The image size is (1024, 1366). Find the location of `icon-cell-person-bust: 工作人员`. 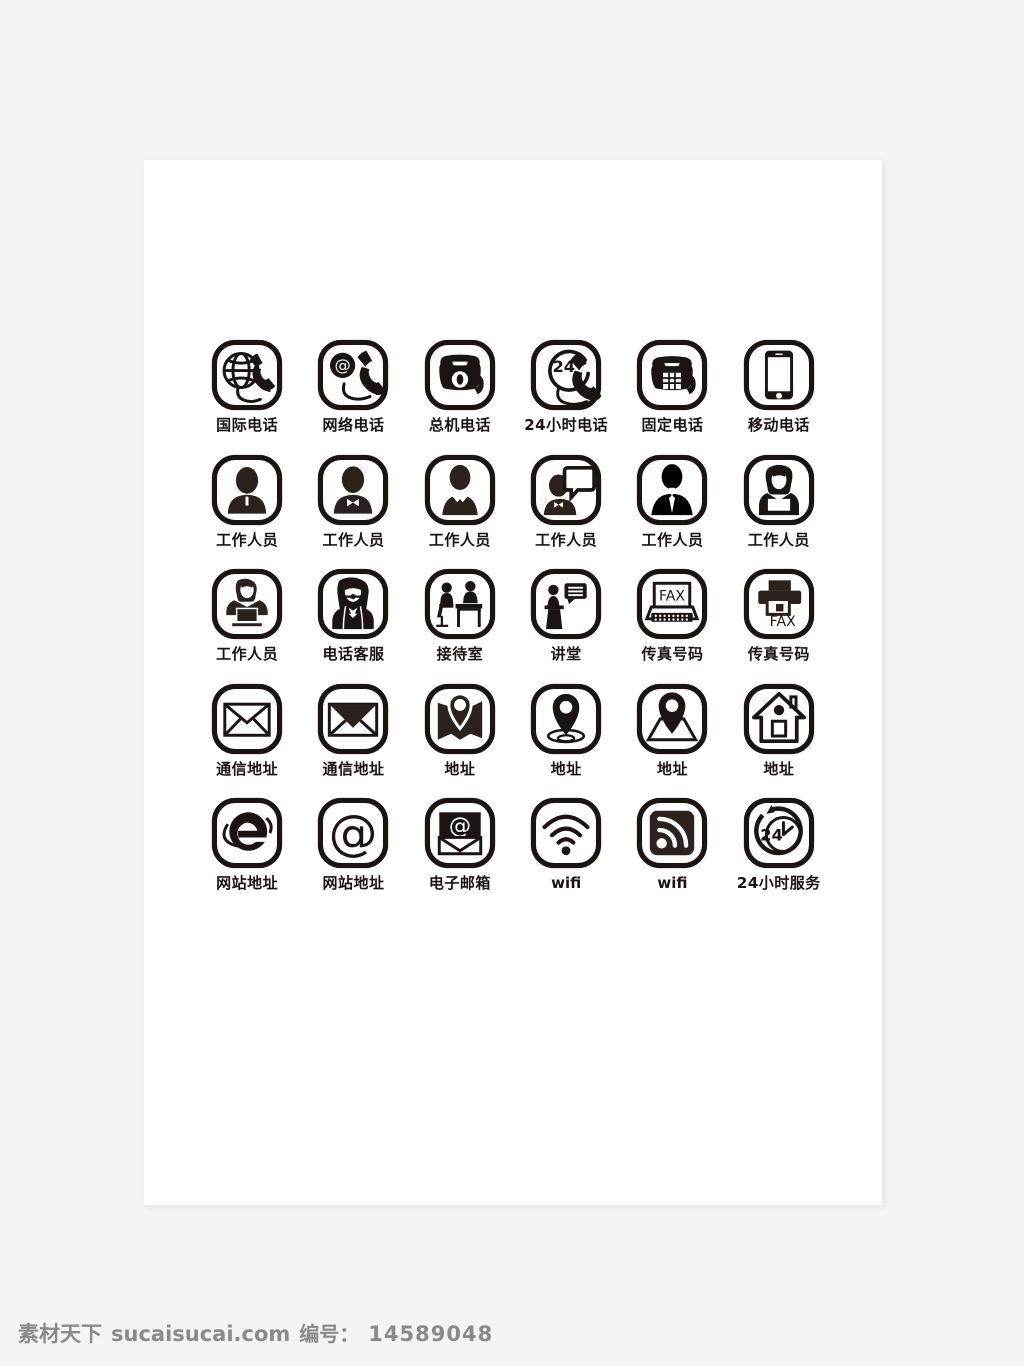

icon-cell-person-bust: 工作人员 is located at coordinates (247, 501).